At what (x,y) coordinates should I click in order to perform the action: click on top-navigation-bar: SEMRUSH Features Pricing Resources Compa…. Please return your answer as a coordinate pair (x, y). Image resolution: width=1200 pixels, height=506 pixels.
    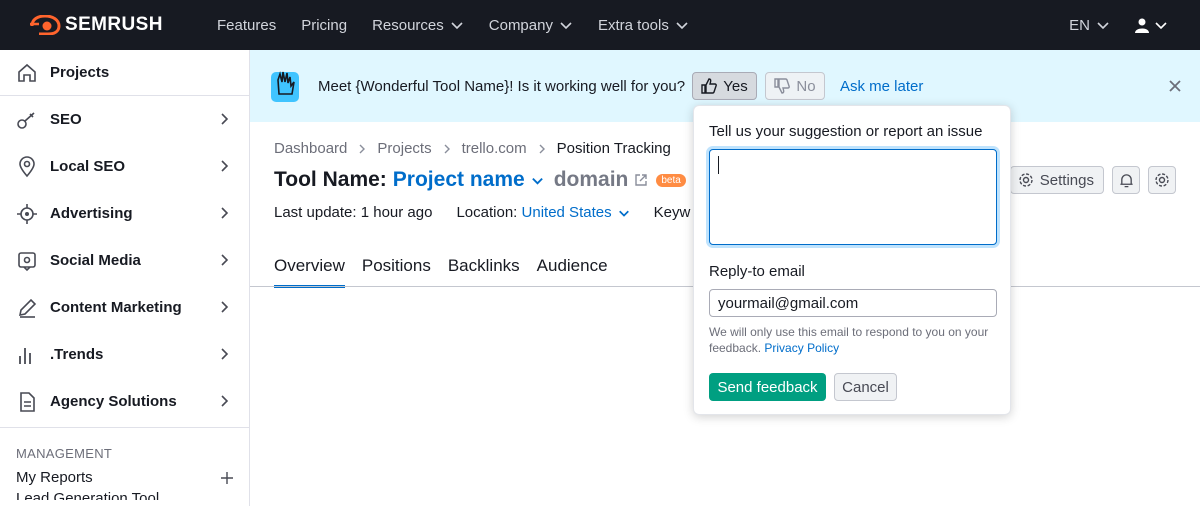
    Looking at the image, I should click on (600, 25).